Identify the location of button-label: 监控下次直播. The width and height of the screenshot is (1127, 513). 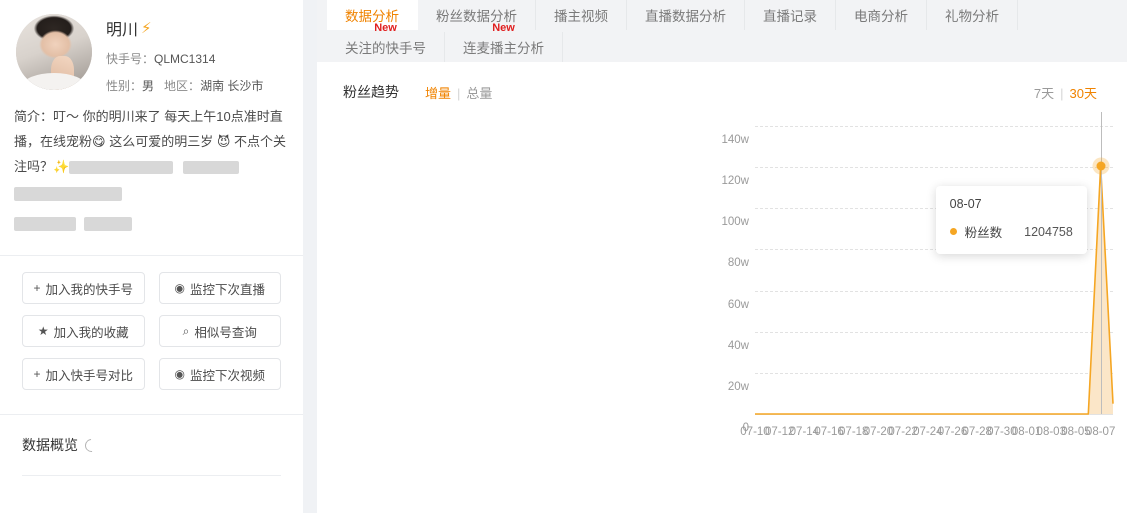
(227, 289).